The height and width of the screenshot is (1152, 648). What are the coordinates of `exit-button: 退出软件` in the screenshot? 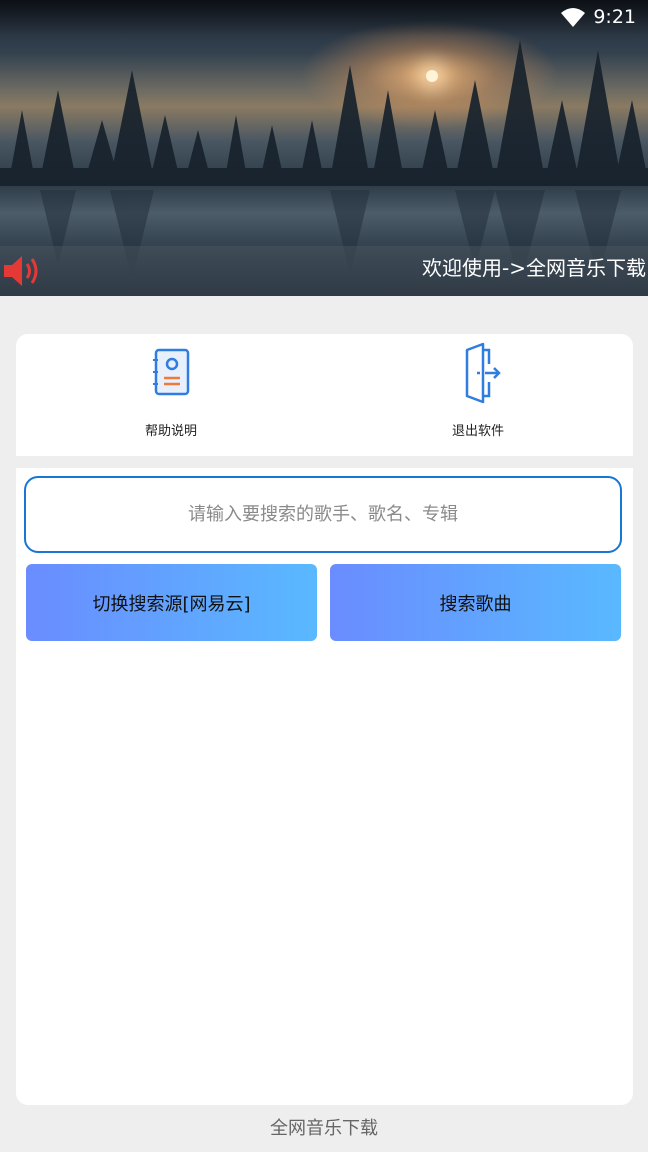 It's located at (478, 395).